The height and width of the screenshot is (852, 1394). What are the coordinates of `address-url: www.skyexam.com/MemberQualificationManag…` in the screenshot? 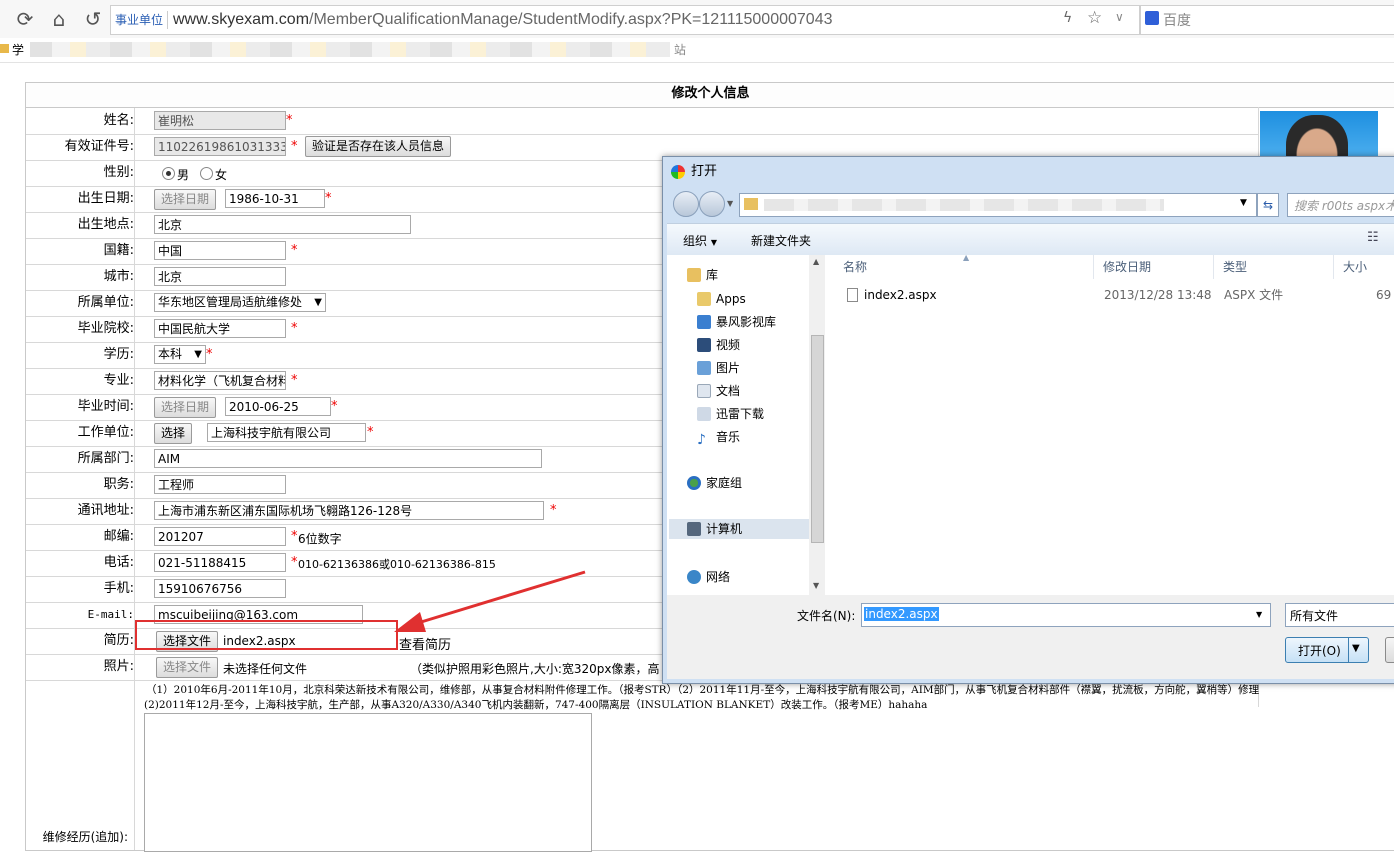 It's located at (503, 20).